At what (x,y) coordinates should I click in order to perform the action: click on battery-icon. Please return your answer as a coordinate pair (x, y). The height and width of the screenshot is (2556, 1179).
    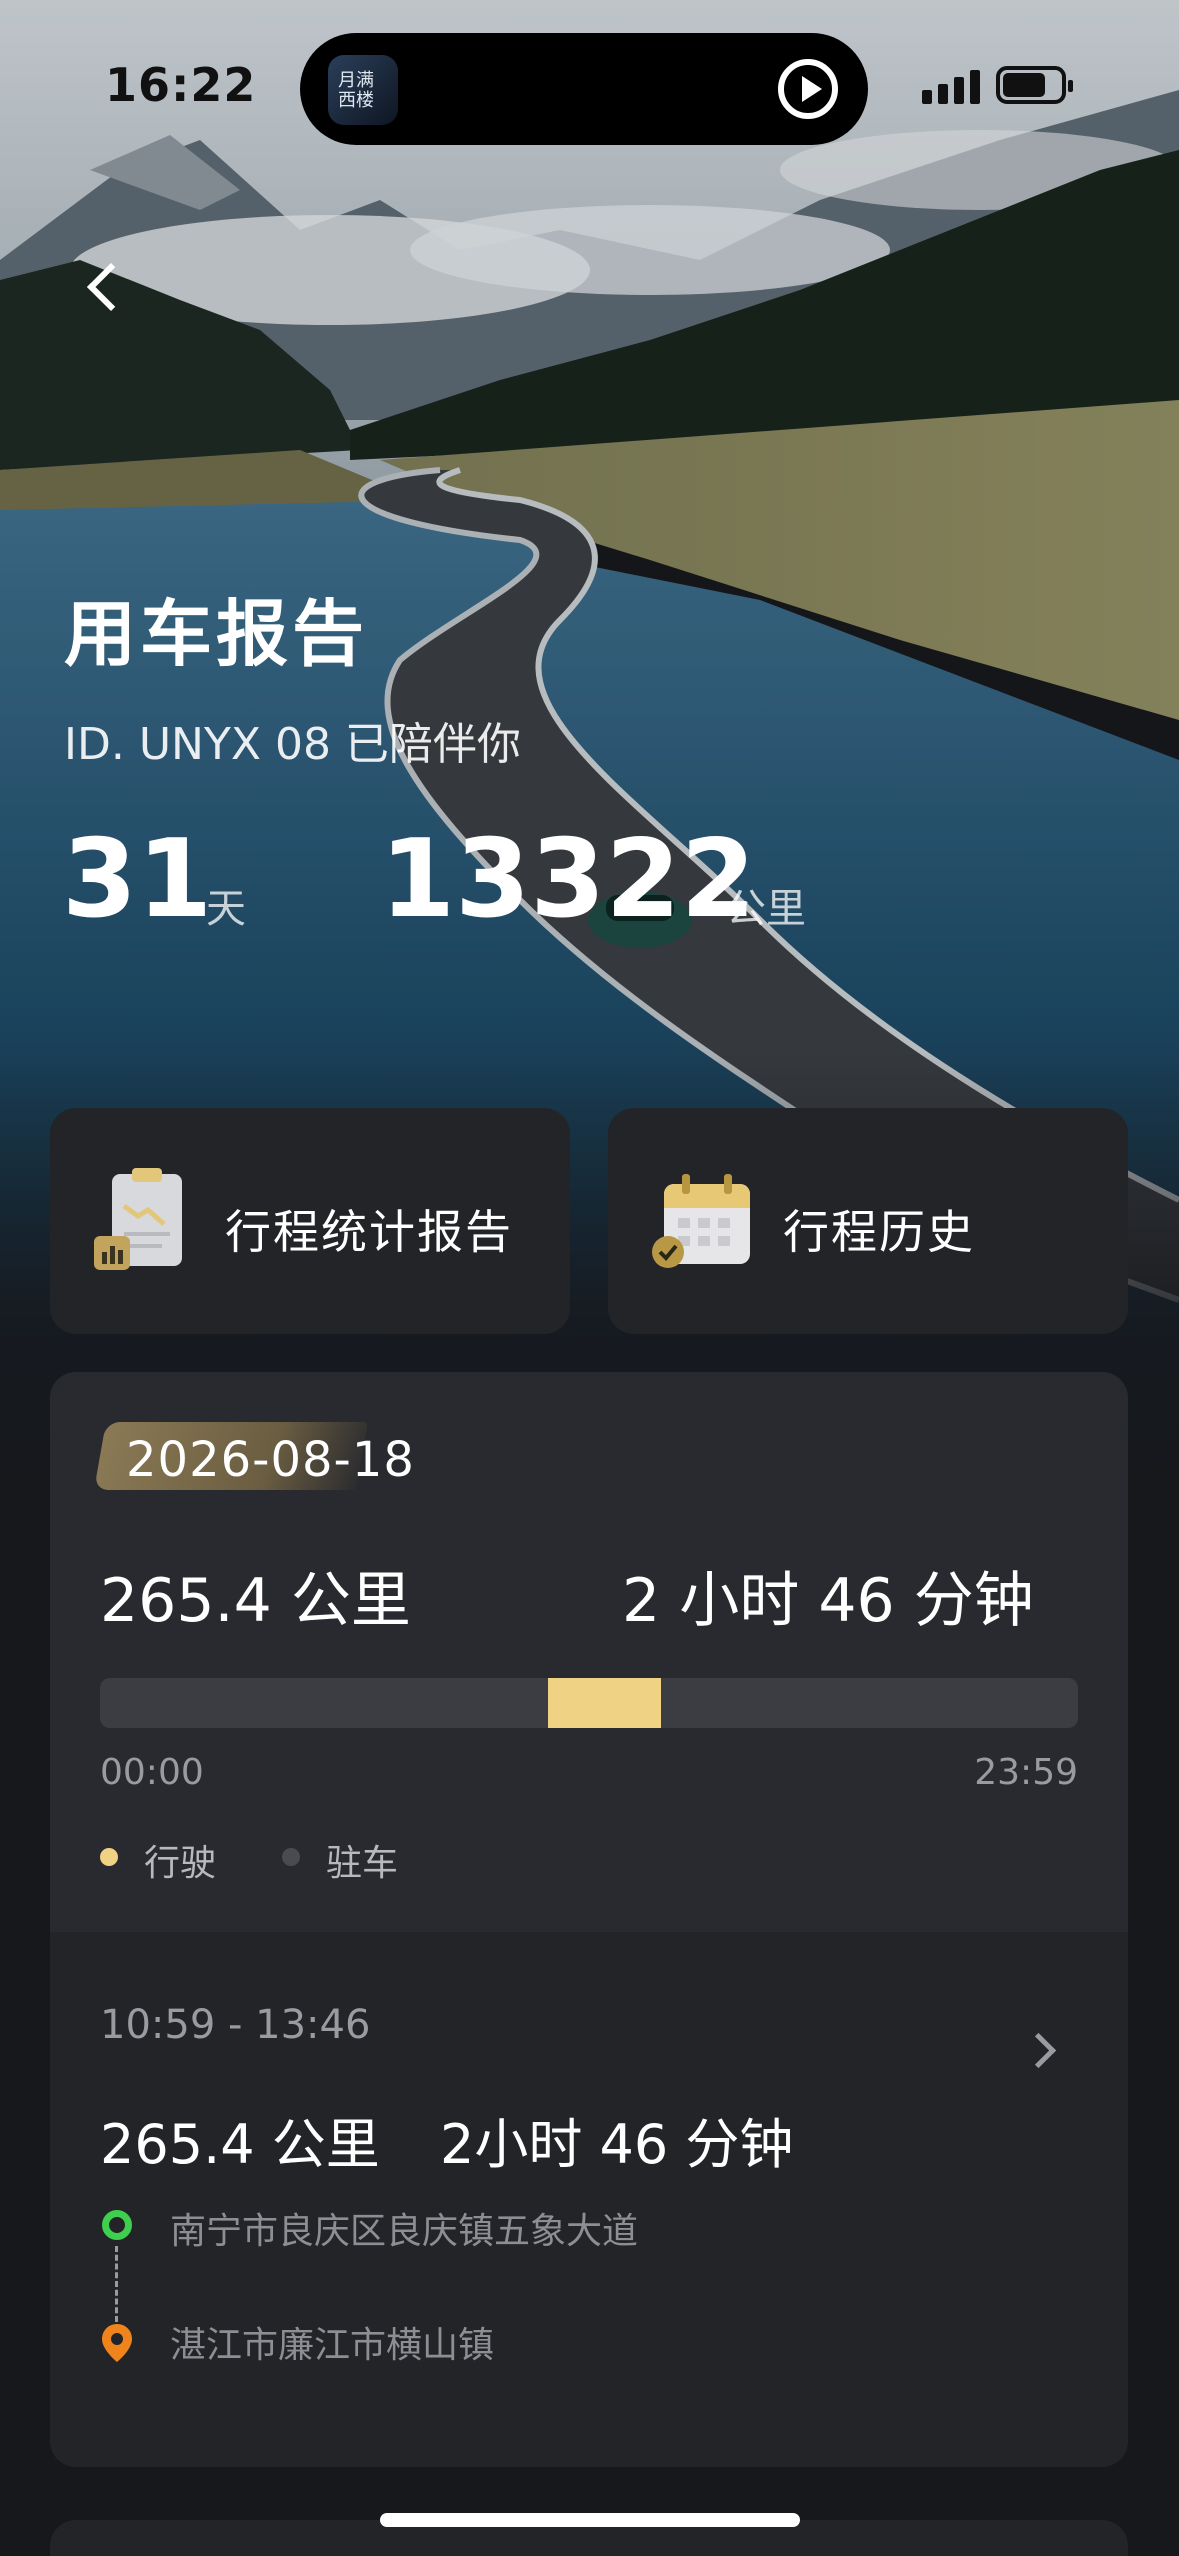
    Looking at the image, I should click on (1034, 85).